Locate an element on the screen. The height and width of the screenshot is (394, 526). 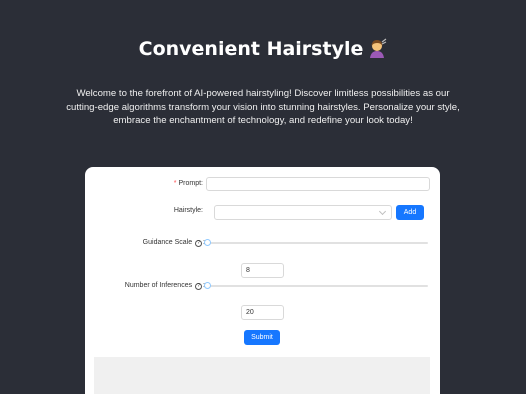
inferences-slider-handle is located at coordinates (207, 285).